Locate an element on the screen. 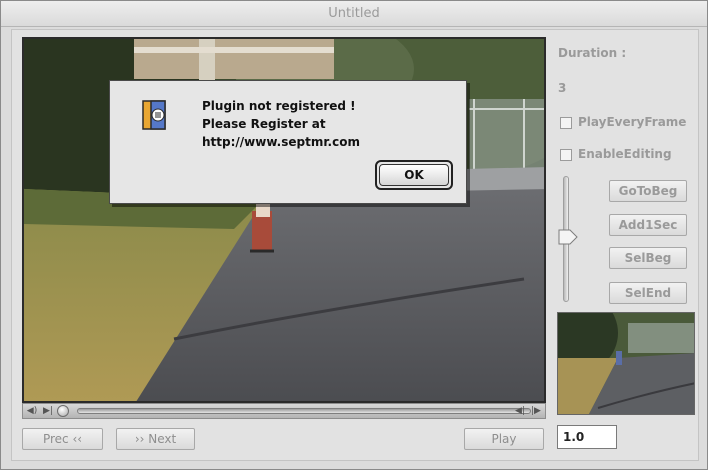 Image resolution: width=708 pixels, height=470 pixels. go-to-beg-button: GoToBeg is located at coordinates (648, 191).